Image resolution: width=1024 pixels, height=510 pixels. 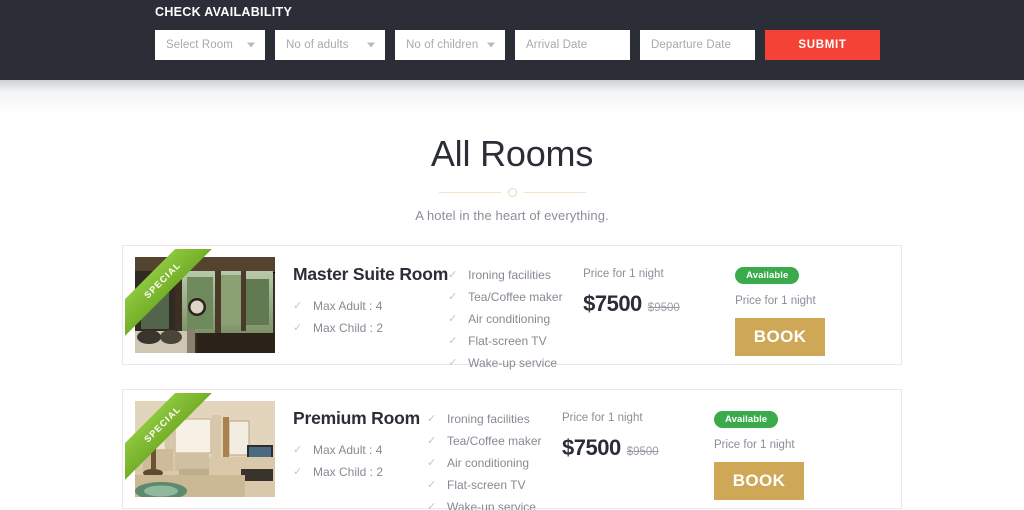 What do you see at coordinates (512, 97) in the screenshot?
I see `header-shadow-divider` at bounding box center [512, 97].